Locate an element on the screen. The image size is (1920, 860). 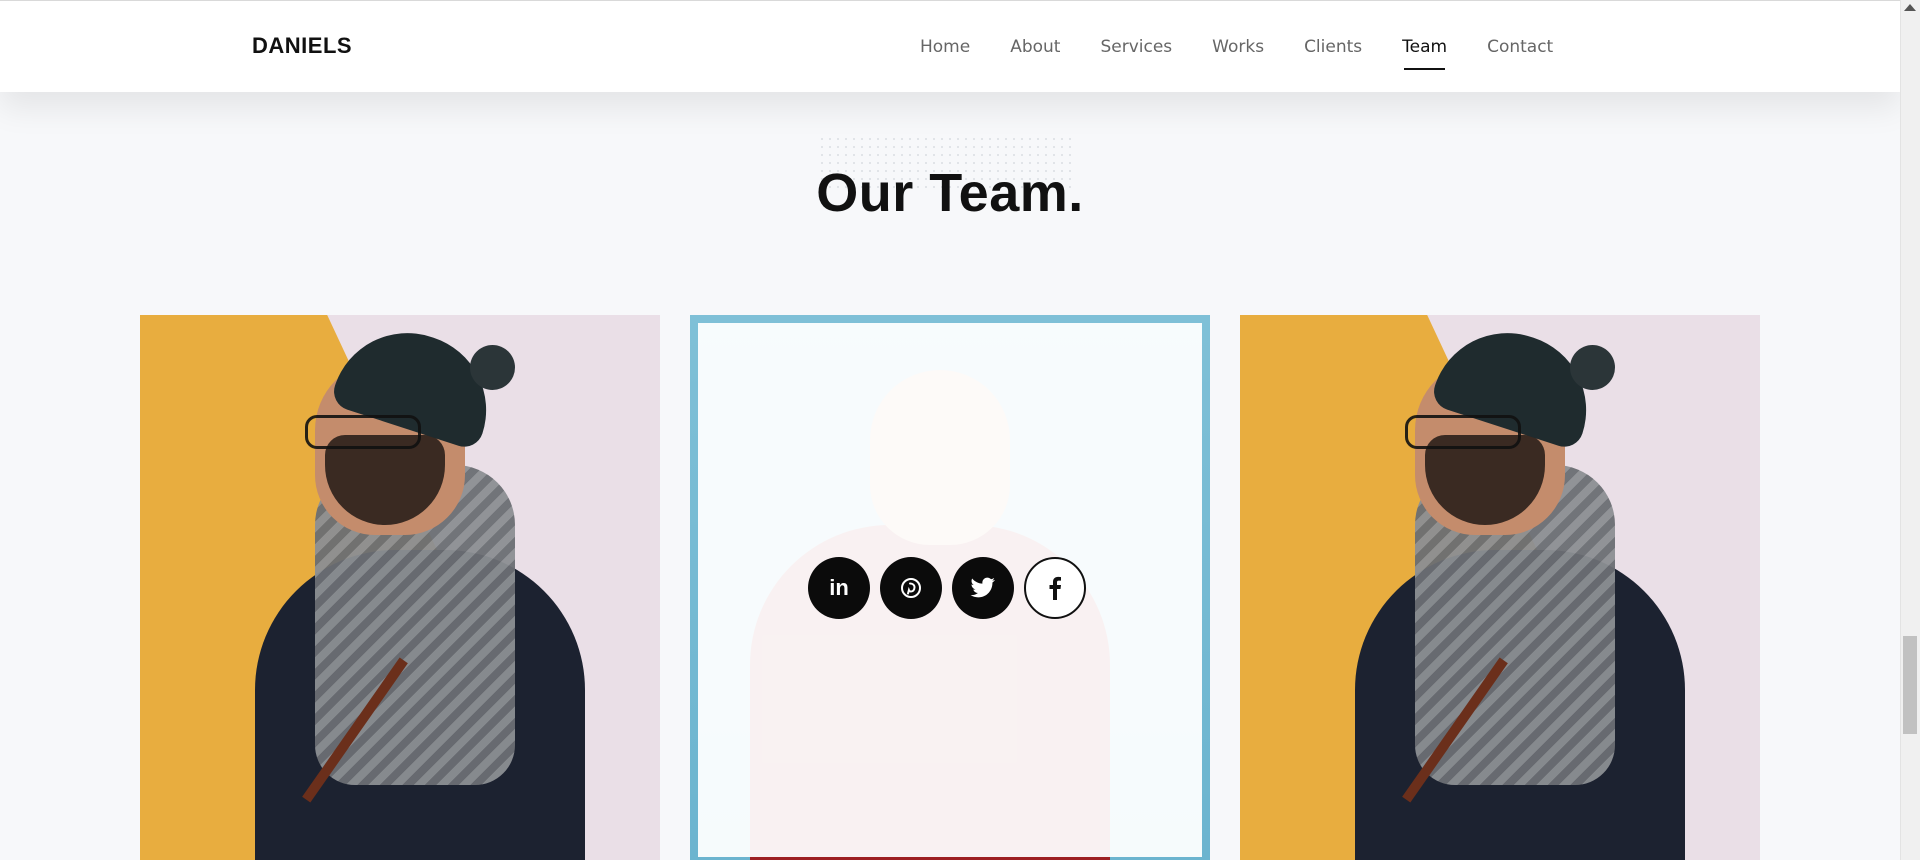
pinterest-glyph is located at coordinates (911, 588).